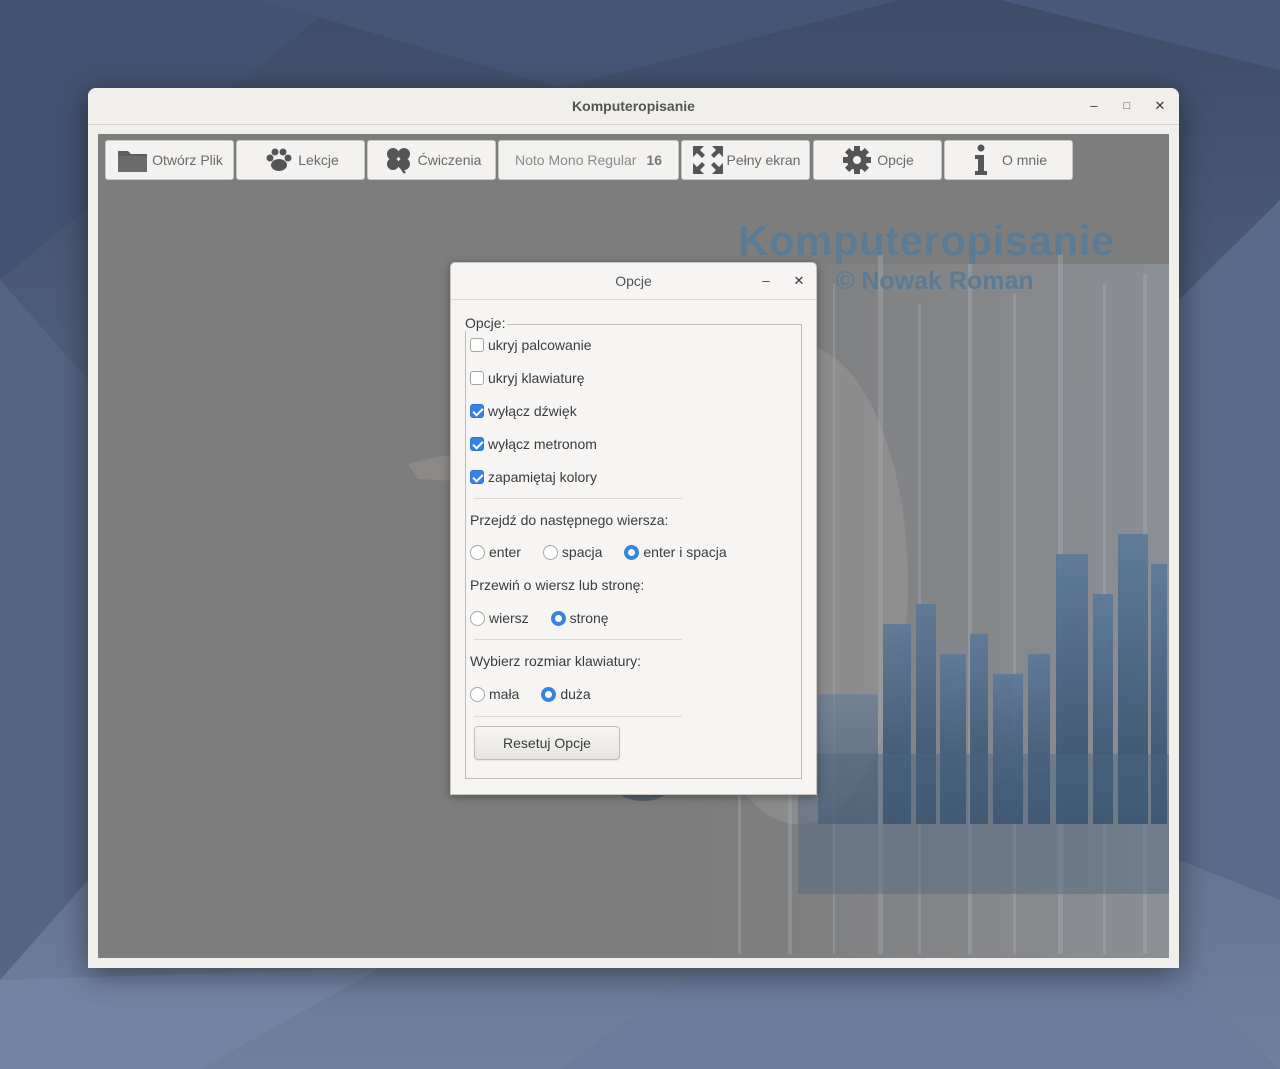 The width and height of the screenshot is (1280, 1069). What do you see at coordinates (532, 411) in the screenshot?
I see `checkbox-label: wyłącz dźwięk` at bounding box center [532, 411].